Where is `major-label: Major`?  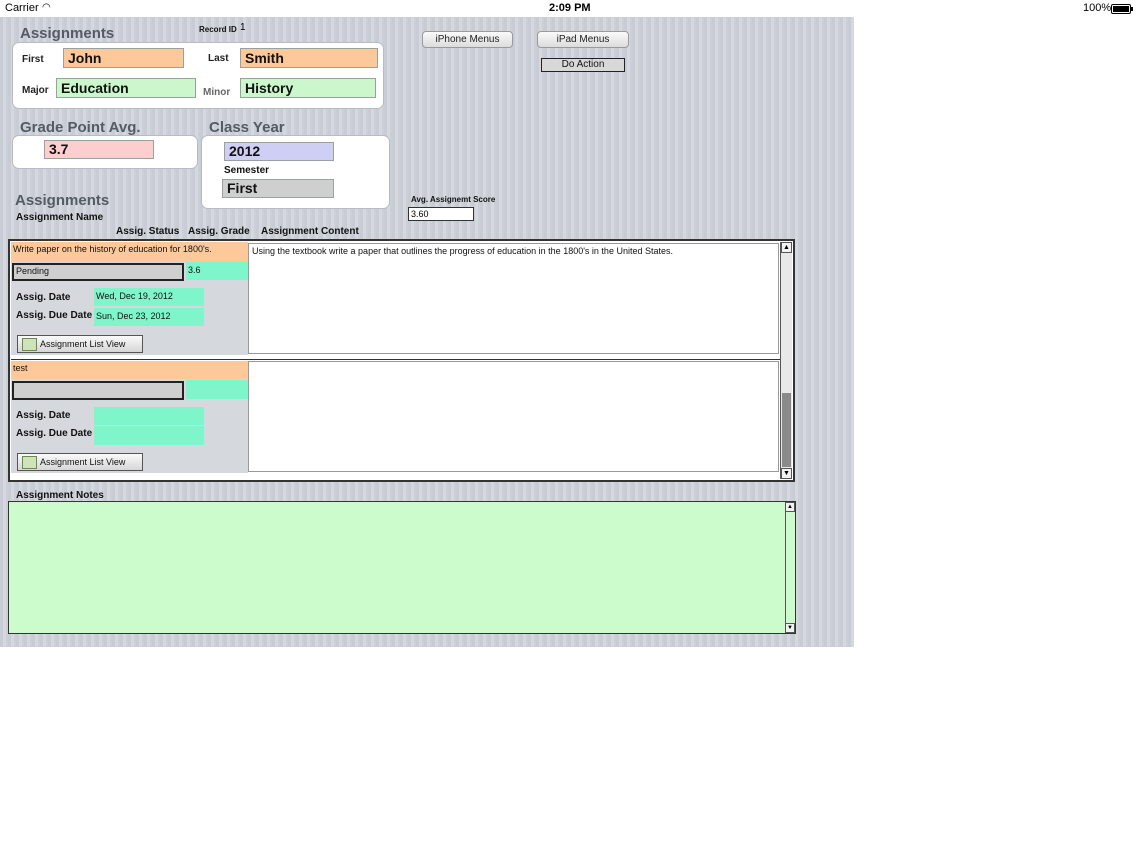
major-label: Major is located at coordinates (35, 90).